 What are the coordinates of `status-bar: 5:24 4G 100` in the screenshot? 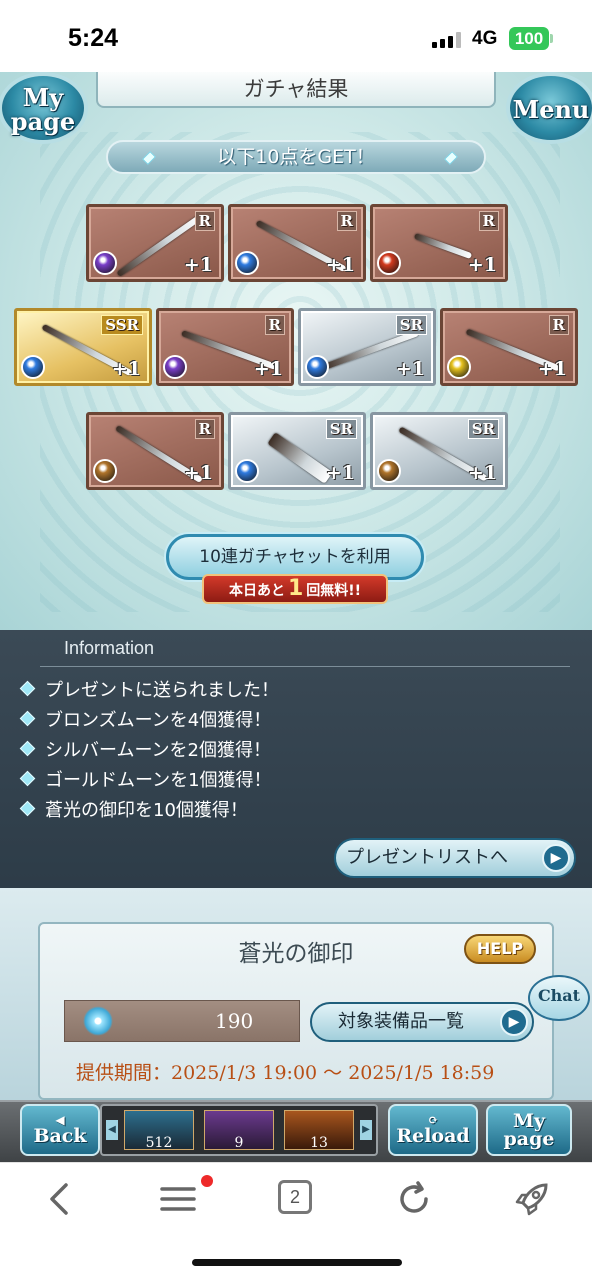 It's located at (296, 36).